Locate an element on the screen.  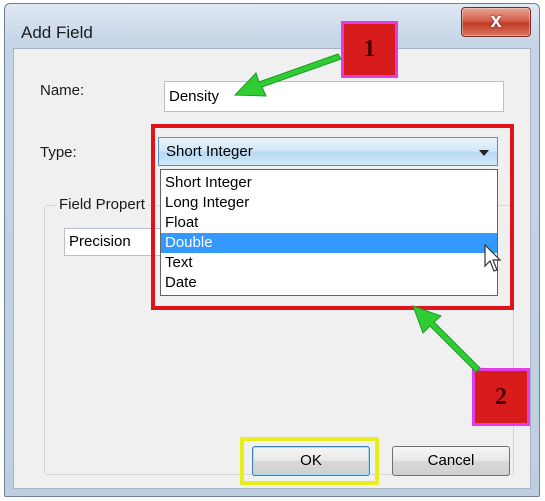
title-bar: Add Field x is located at coordinates (272, 25).